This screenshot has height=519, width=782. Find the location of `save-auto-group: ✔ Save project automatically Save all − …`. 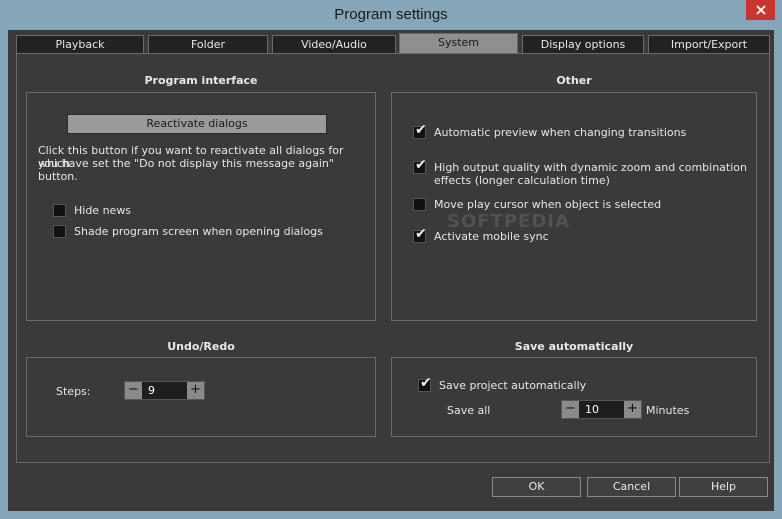

save-auto-group: ✔ Save project automatically Save all − … is located at coordinates (574, 397).